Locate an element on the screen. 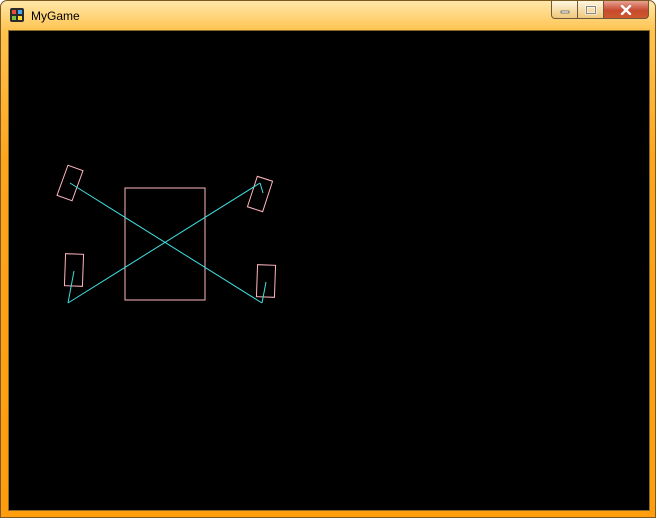  minimize-icon is located at coordinates (564, 11).